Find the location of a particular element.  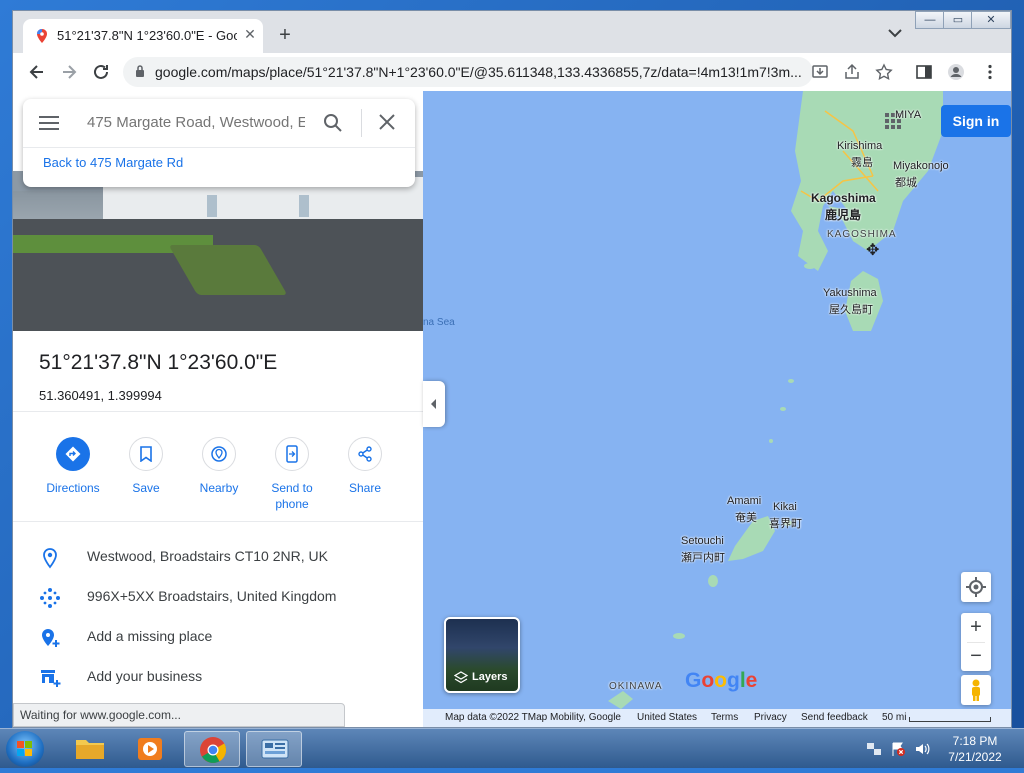

layers-label: Layers is located at coordinates (490, 677).